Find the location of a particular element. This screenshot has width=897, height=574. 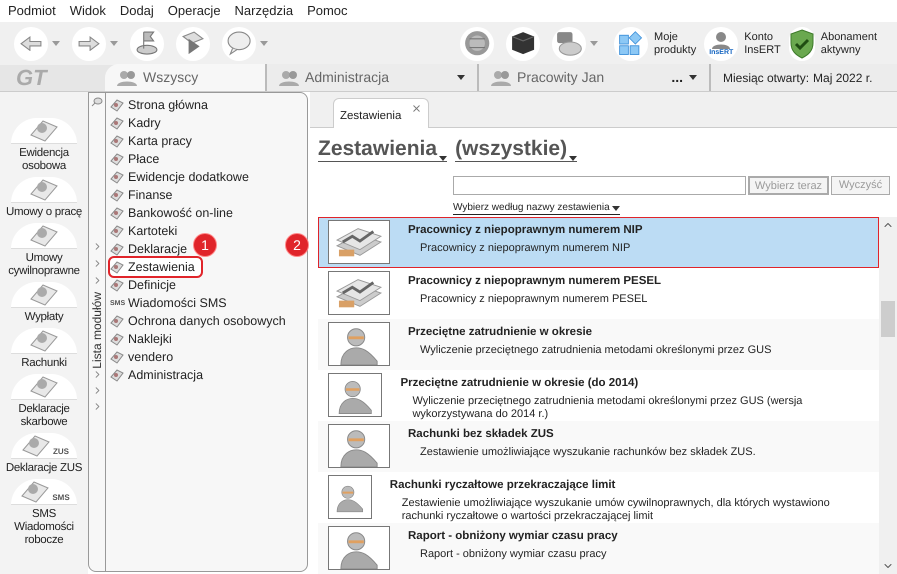

nav-button: Umowy cywilnoprawne is located at coordinates (44, 250).